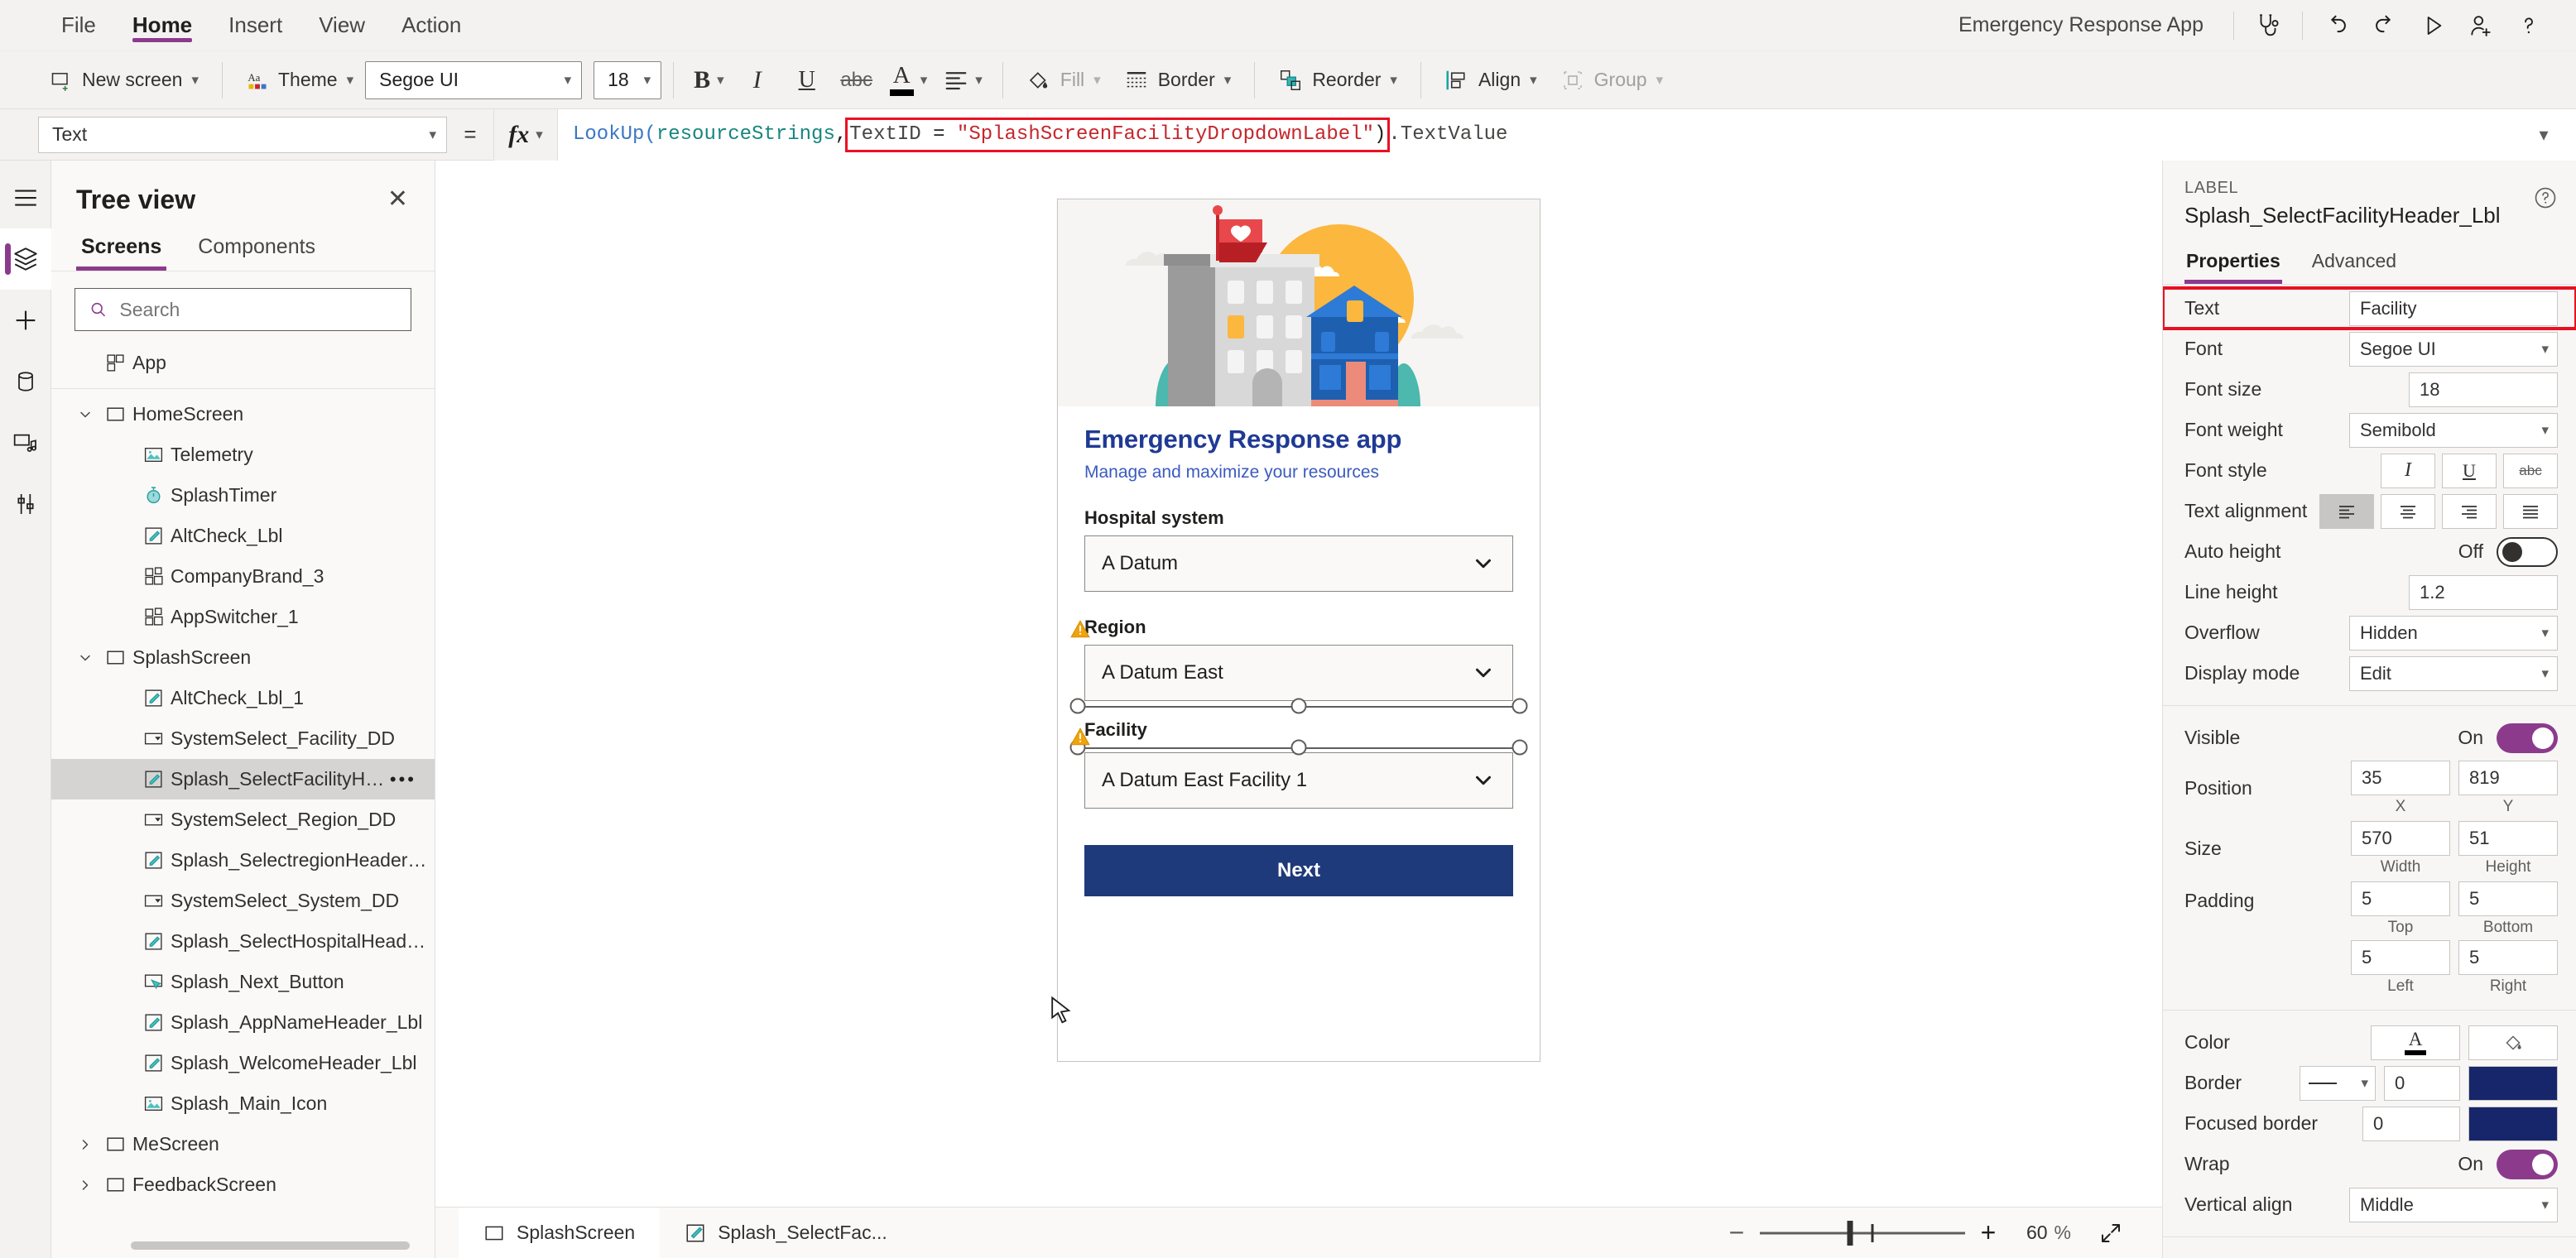  What do you see at coordinates (25, 504) in the screenshot?
I see `settings-icon` at bounding box center [25, 504].